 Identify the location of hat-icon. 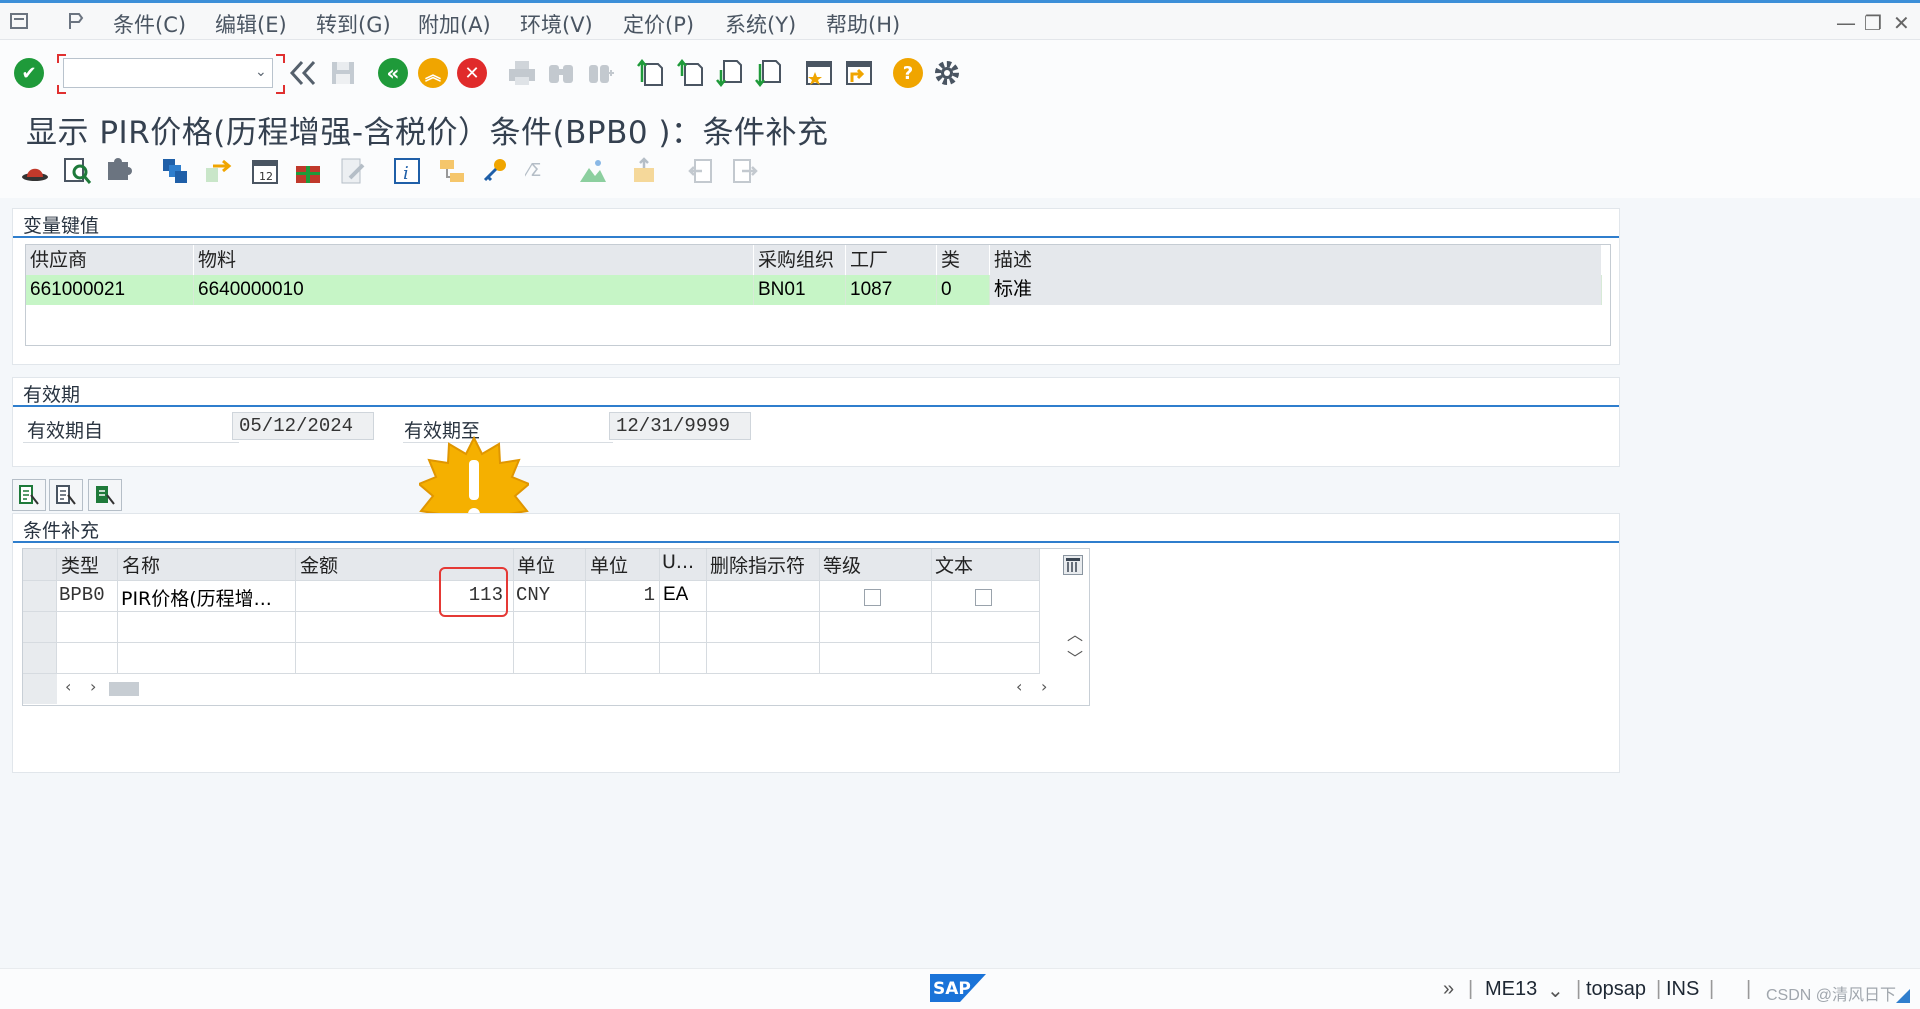
(35, 171).